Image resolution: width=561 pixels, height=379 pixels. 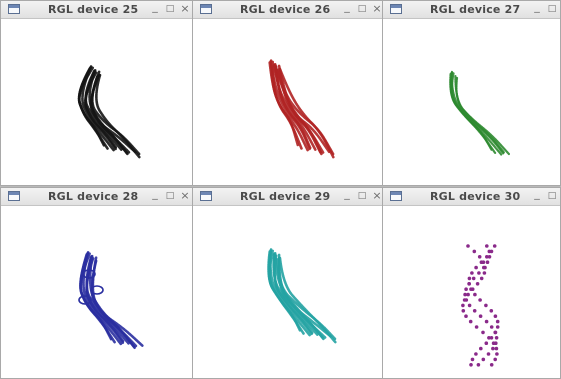 I want to click on window-title: RGL device 29, so click(x=285, y=196).